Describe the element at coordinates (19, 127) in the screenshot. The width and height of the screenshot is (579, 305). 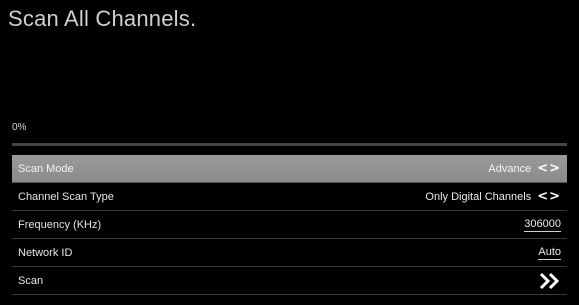
I see `progress-percent-label: 0%` at that location.